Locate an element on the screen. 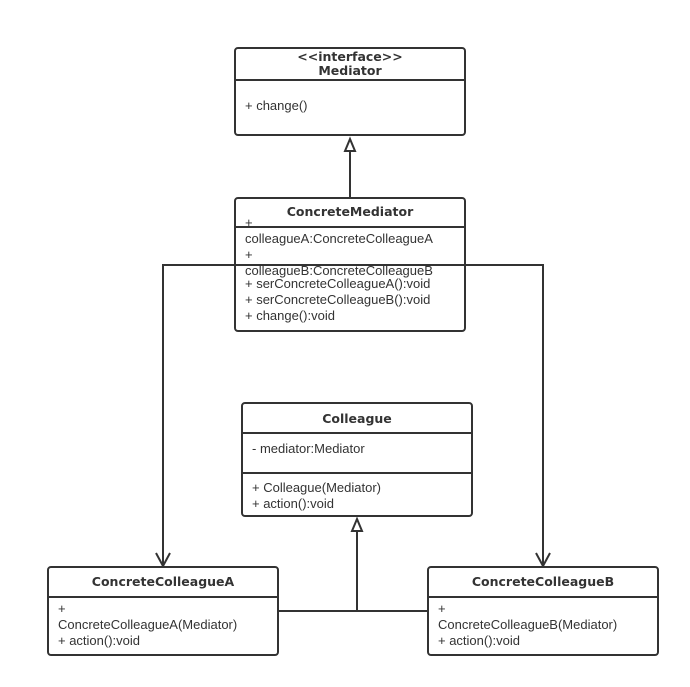 The width and height of the screenshot is (690, 687). stereotype: <<interface>> is located at coordinates (349, 56).